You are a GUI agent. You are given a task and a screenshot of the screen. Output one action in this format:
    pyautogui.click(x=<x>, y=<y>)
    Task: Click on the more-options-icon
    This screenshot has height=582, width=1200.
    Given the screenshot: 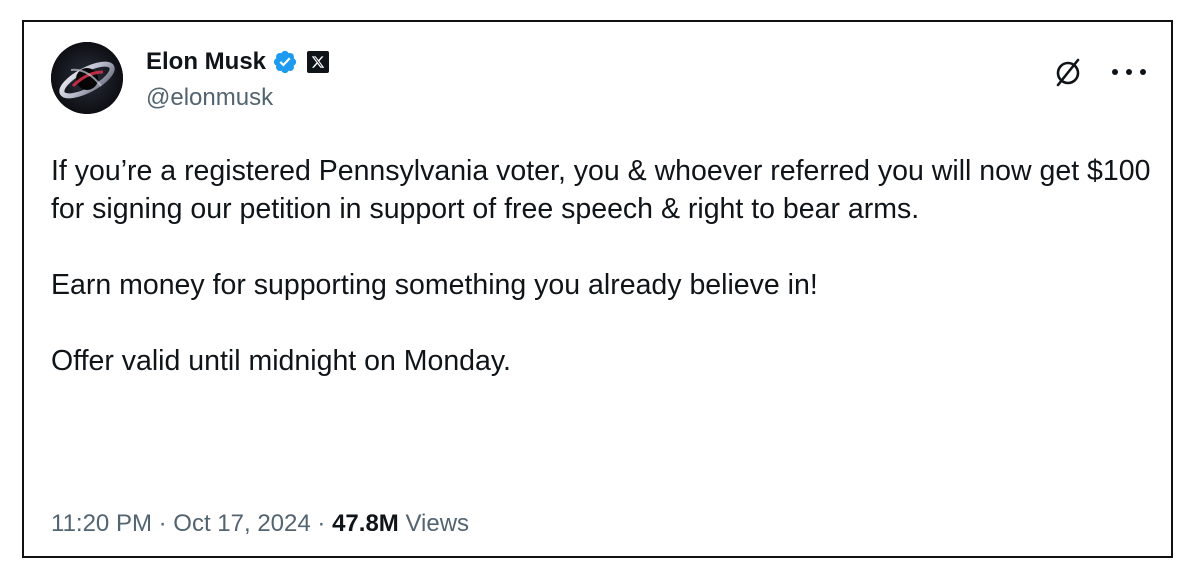 What is the action you would take?
    pyautogui.click(x=1129, y=72)
    